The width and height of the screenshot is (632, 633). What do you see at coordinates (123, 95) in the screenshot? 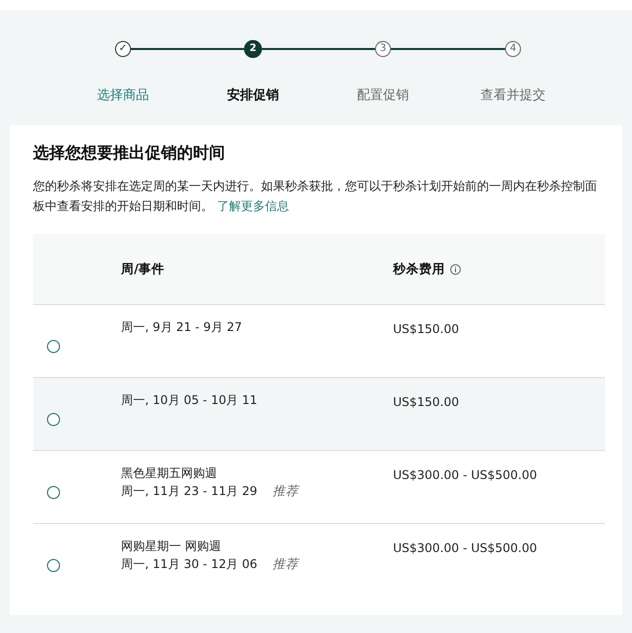
I see `step-label: 选择商品` at bounding box center [123, 95].